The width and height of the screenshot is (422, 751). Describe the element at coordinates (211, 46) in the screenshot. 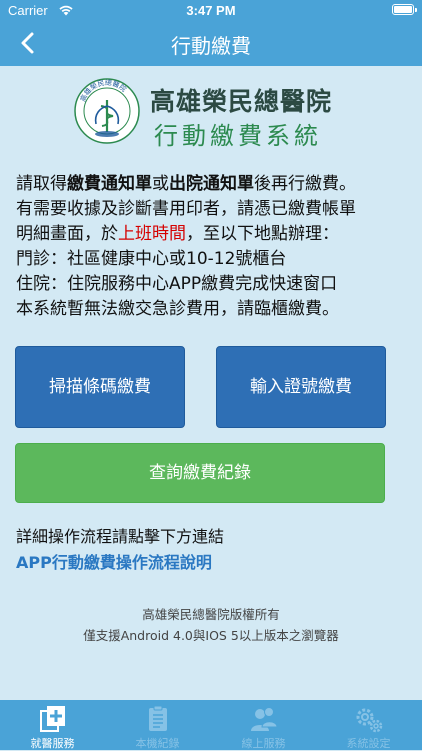

I see `page-title: 行動繳費` at that location.